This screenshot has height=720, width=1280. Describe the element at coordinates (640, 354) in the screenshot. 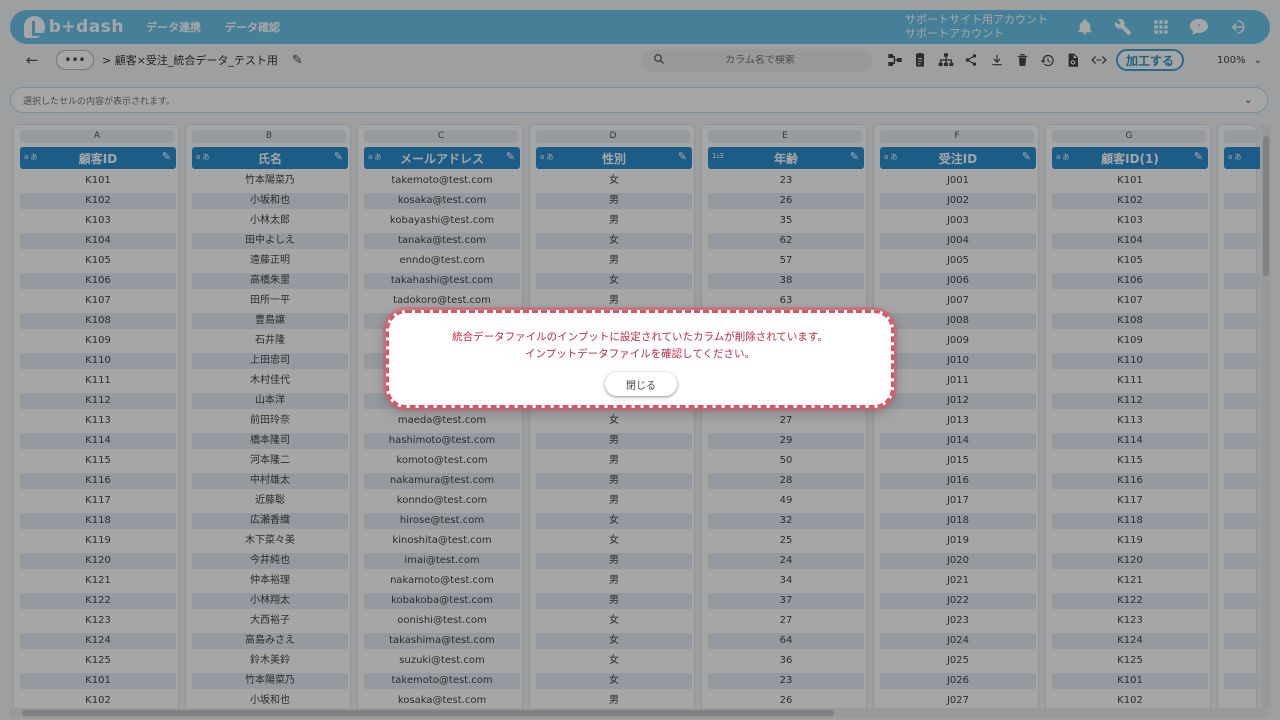

I see `dialog-message-line2: インプットデータファイルを確認してください。` at that location.